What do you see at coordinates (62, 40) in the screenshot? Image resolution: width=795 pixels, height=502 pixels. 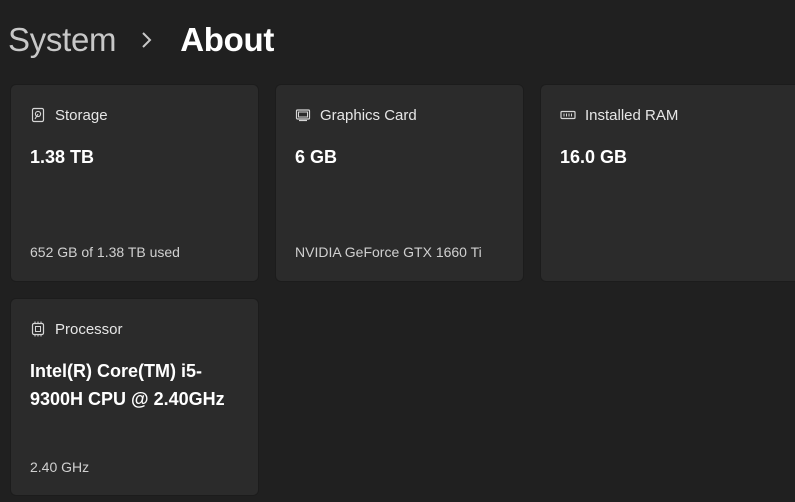 I see `breadcrumb-system-link: System` at bounding box center [62, 40].